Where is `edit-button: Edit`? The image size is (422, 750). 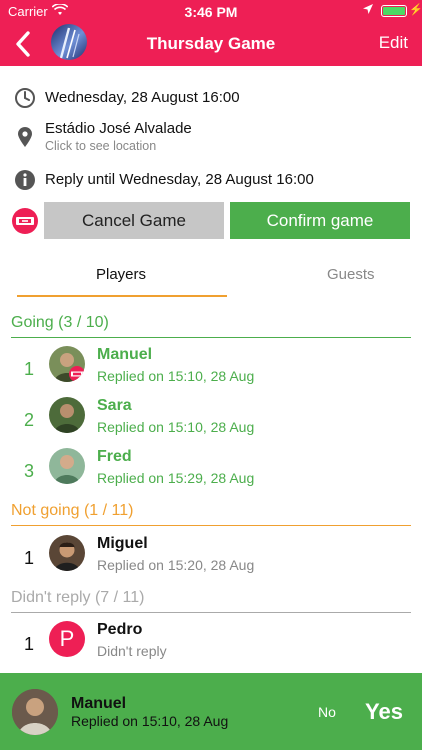 edit-button: Edit is located at coordinates (393, 43).